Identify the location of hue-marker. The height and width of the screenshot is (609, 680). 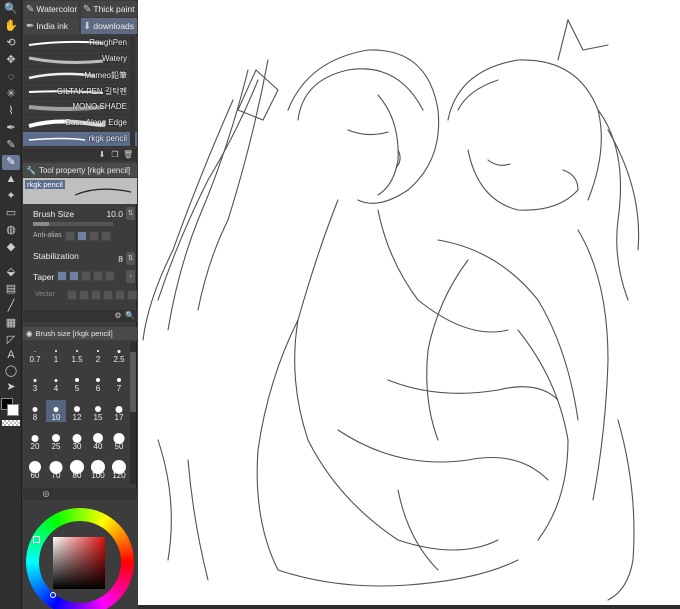
(36, 539).